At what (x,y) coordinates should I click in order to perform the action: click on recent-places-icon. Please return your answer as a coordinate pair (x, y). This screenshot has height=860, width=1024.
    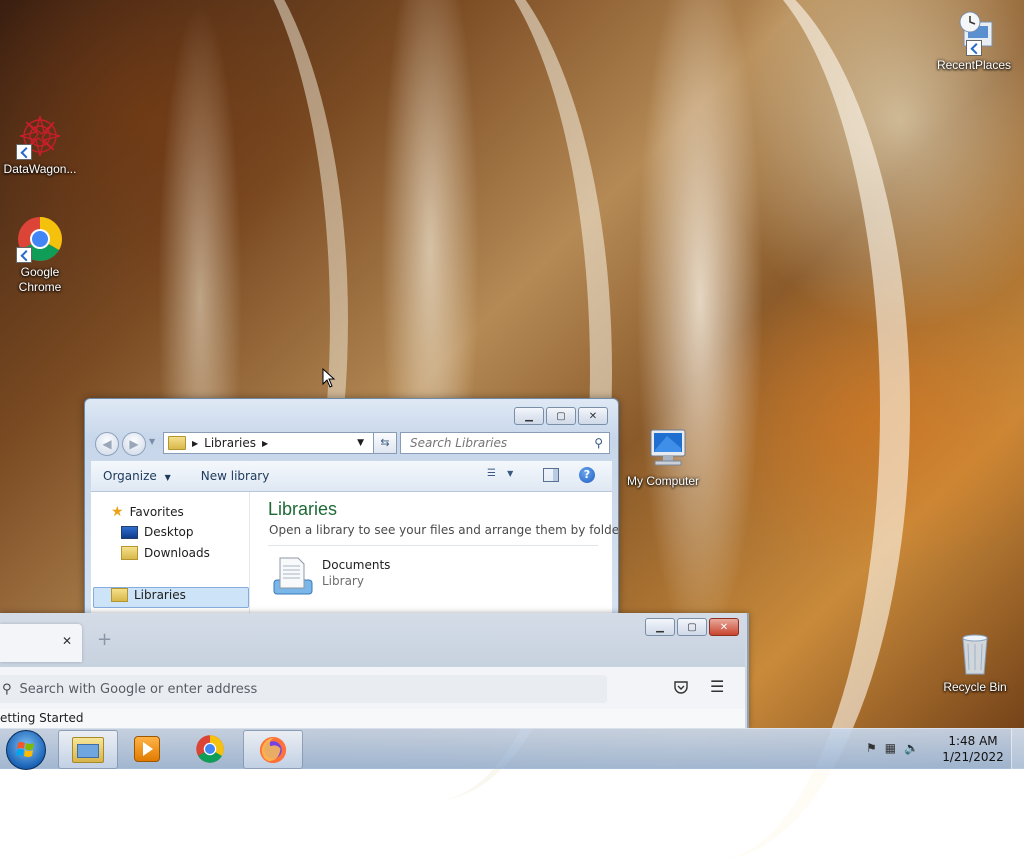
    Looking at the image, I should click on (974, 32).